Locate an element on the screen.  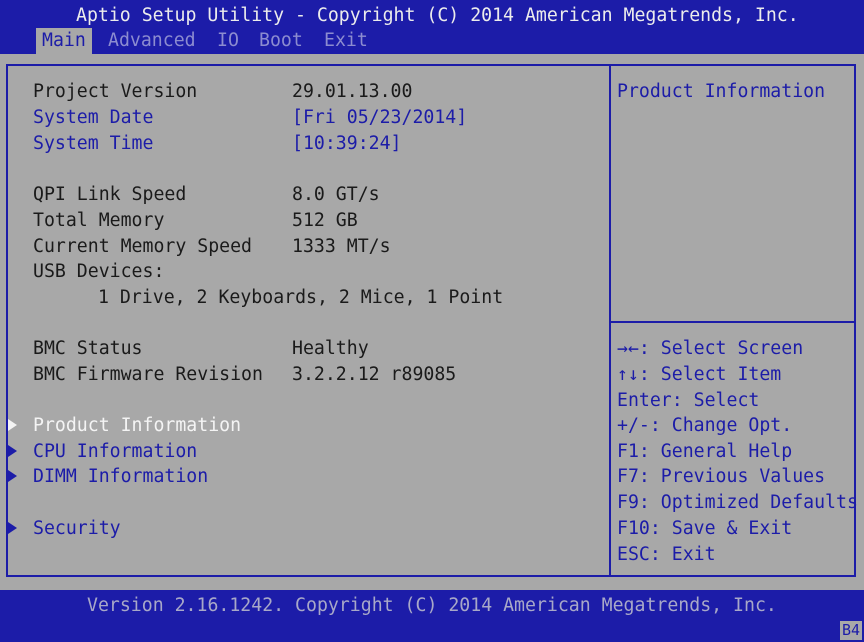
tab-main: Main is located at coordinates (64, 41).